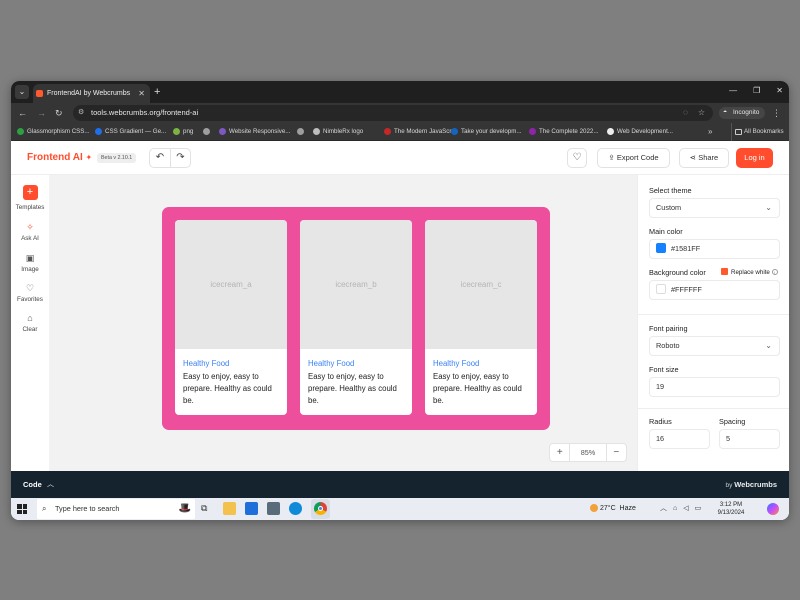 The width and height of the screenshot is (800, 600). What do you see at coordinates (742, 113) in the screenshot?
I see `incognito-badge: ◓ Incognito` at bounding box center [742, 113].